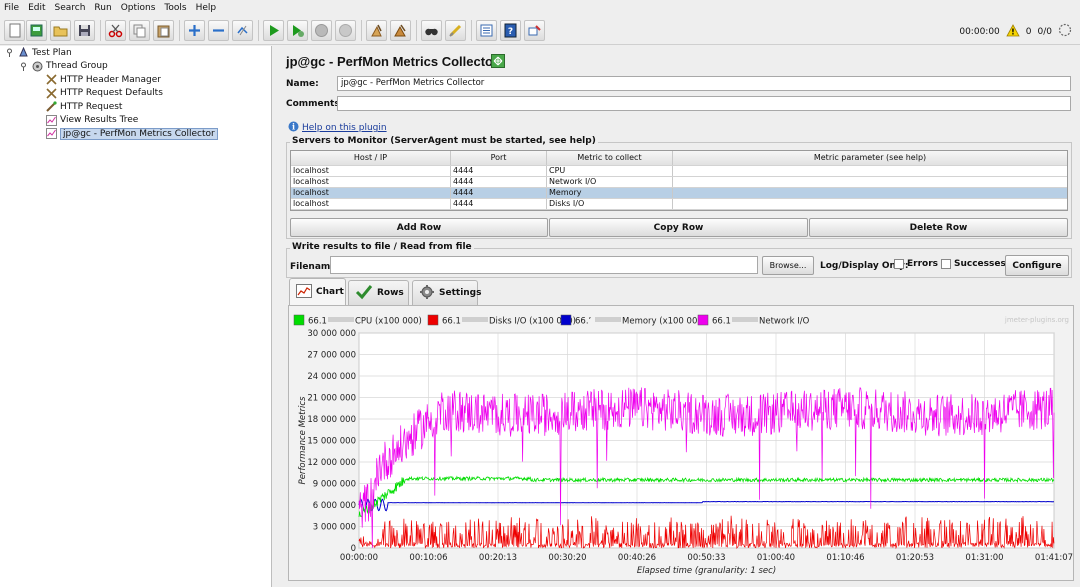 This screenshot has height=587, width=1080. Describe the element at coordinates (376, 30) in the screenshot. I see `clear-button` at that location.